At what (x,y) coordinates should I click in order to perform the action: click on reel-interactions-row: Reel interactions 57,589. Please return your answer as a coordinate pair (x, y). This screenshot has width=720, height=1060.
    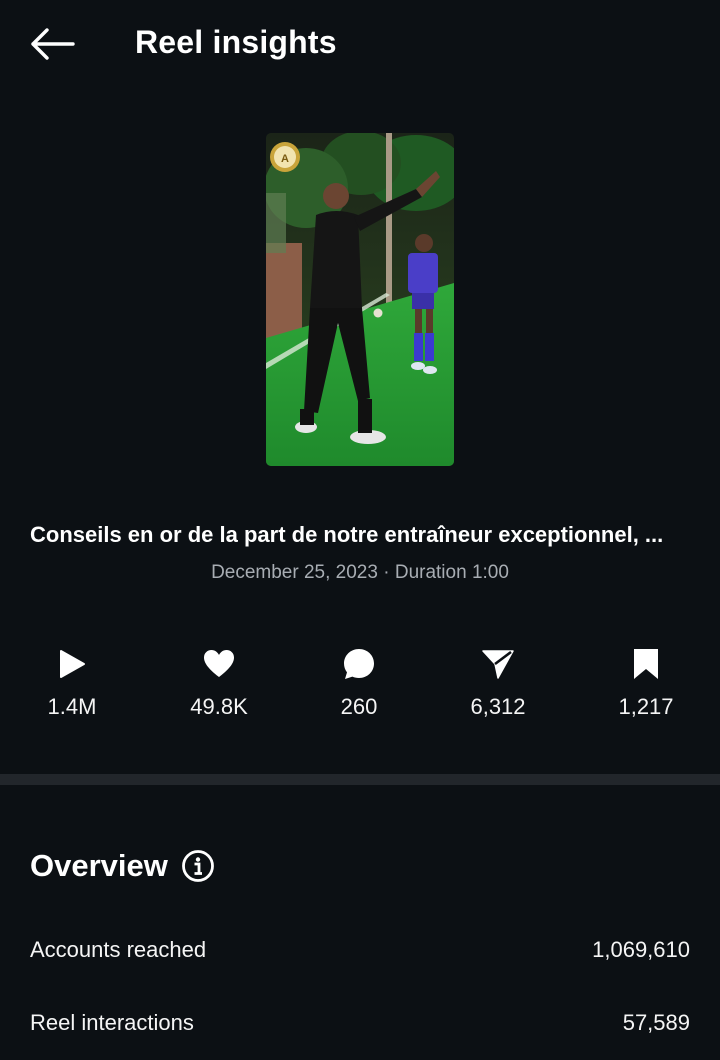
    Looking at the image, I should click on (360, 1023).